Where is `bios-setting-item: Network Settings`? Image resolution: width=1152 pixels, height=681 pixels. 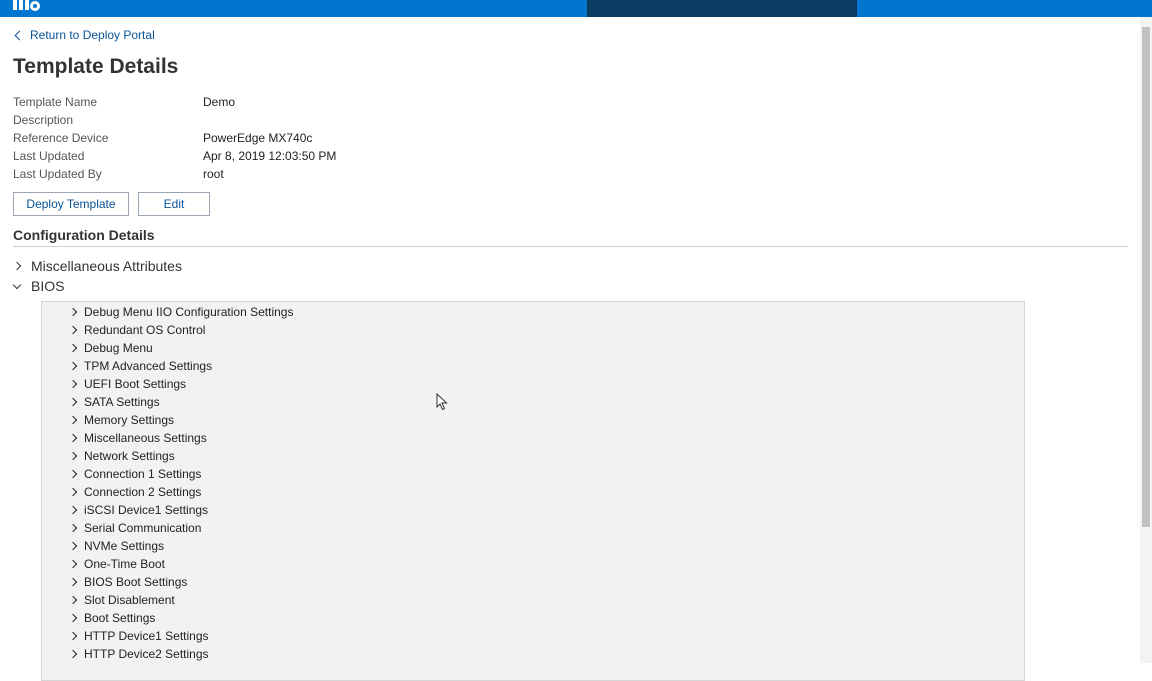 bios-setting-item: Network Settings is located at coordinates (180, 456).